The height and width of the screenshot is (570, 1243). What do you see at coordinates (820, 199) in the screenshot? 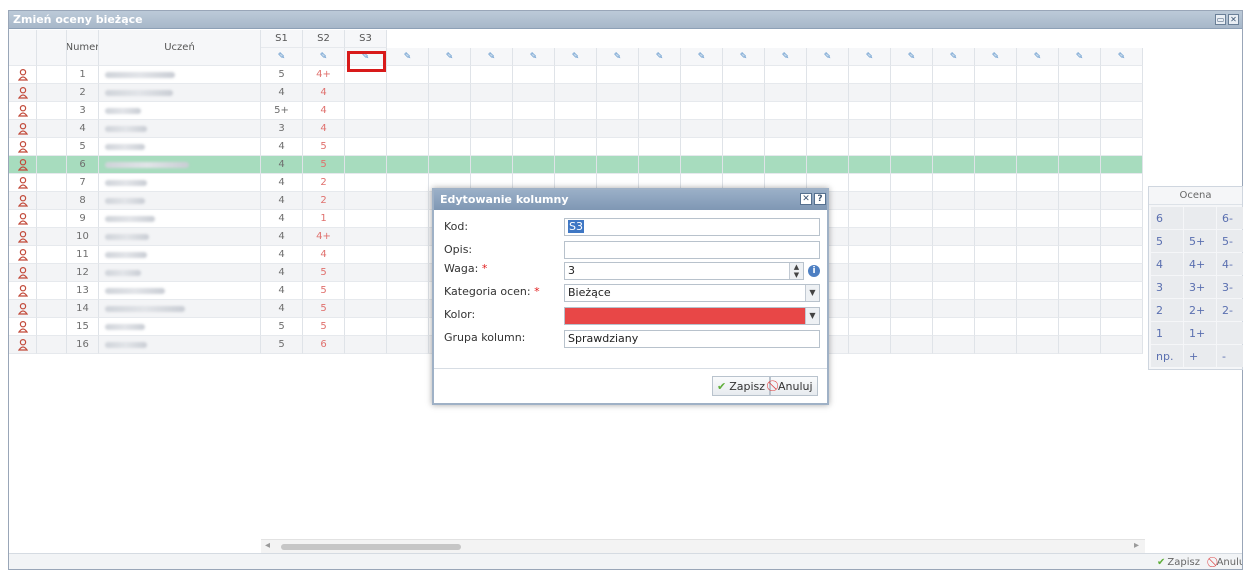
I see `dialog-help-icon: ?` at bounding box center [820, 199].